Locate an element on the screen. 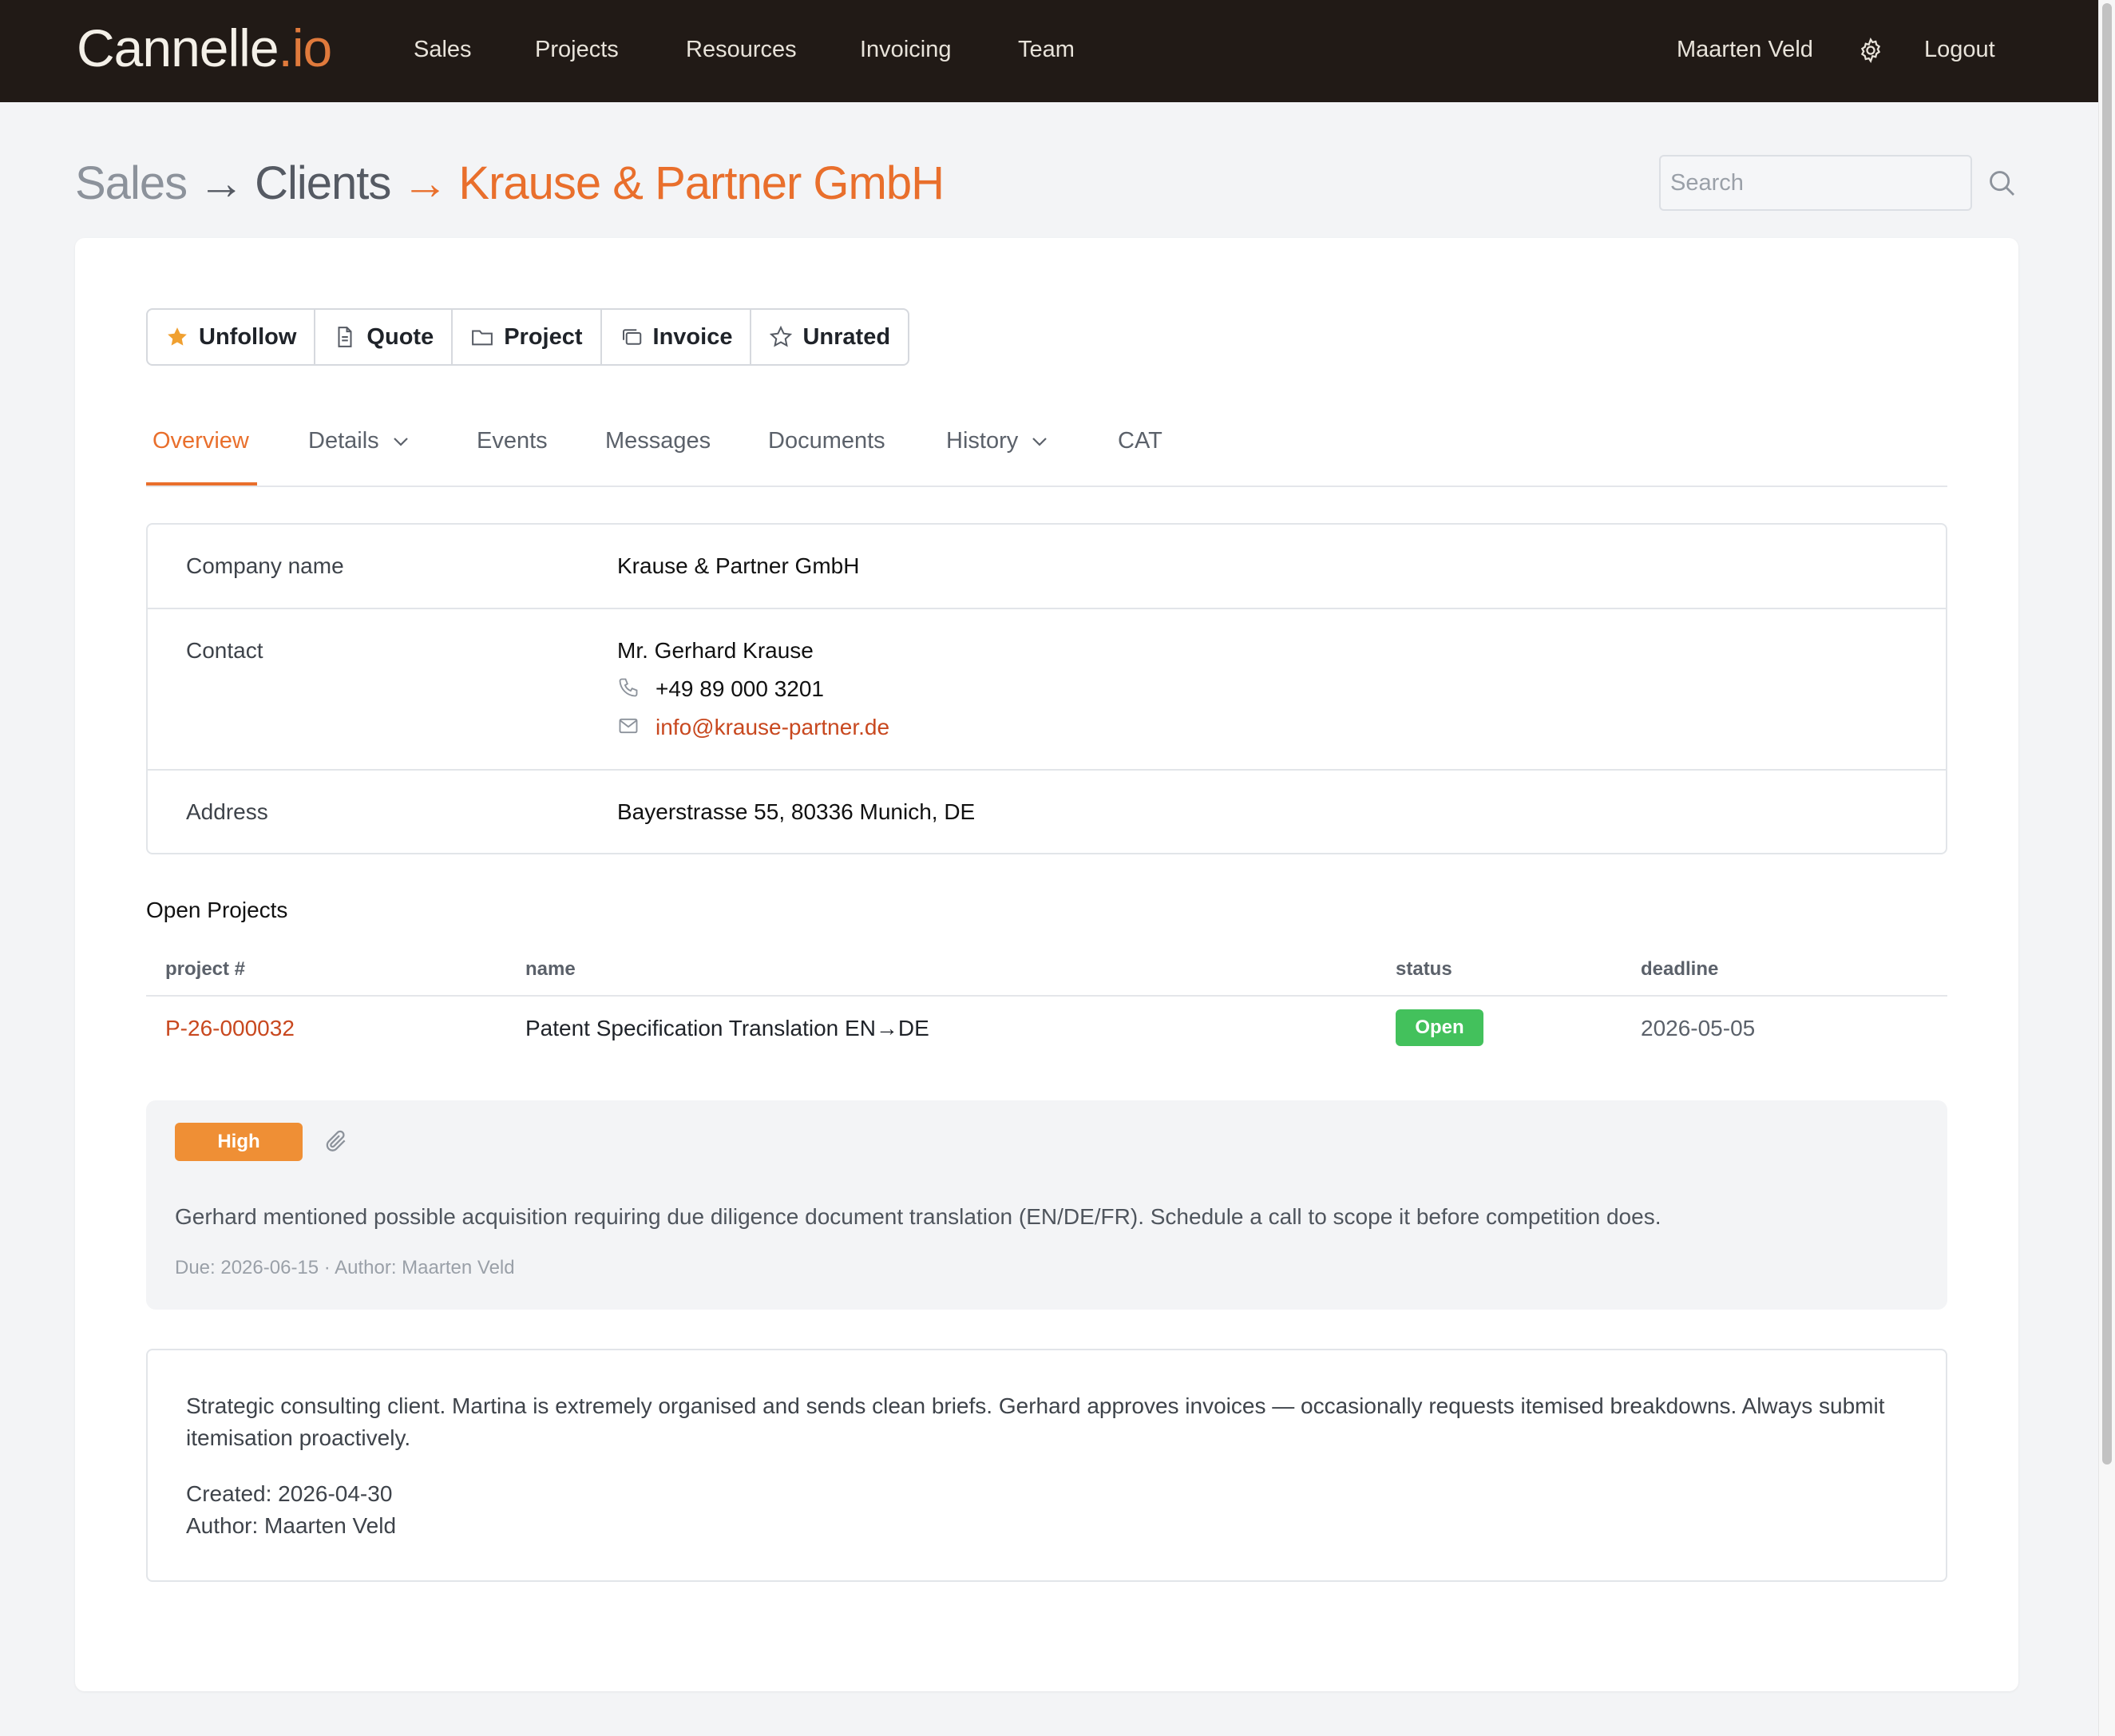  phone-icon is located at coordinates (628, 687).